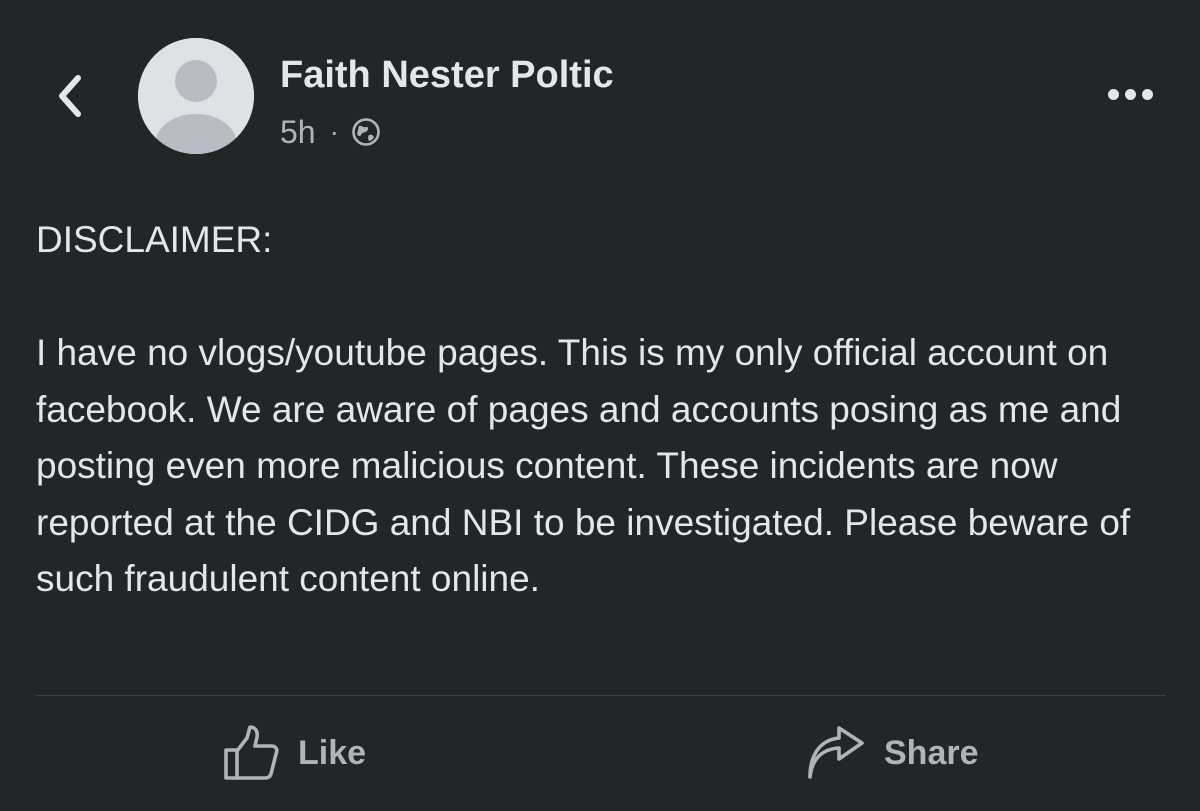 The height and width of the screenshot is (811, 1200). I want to click on share-arrow-icon, so click(836, 752).